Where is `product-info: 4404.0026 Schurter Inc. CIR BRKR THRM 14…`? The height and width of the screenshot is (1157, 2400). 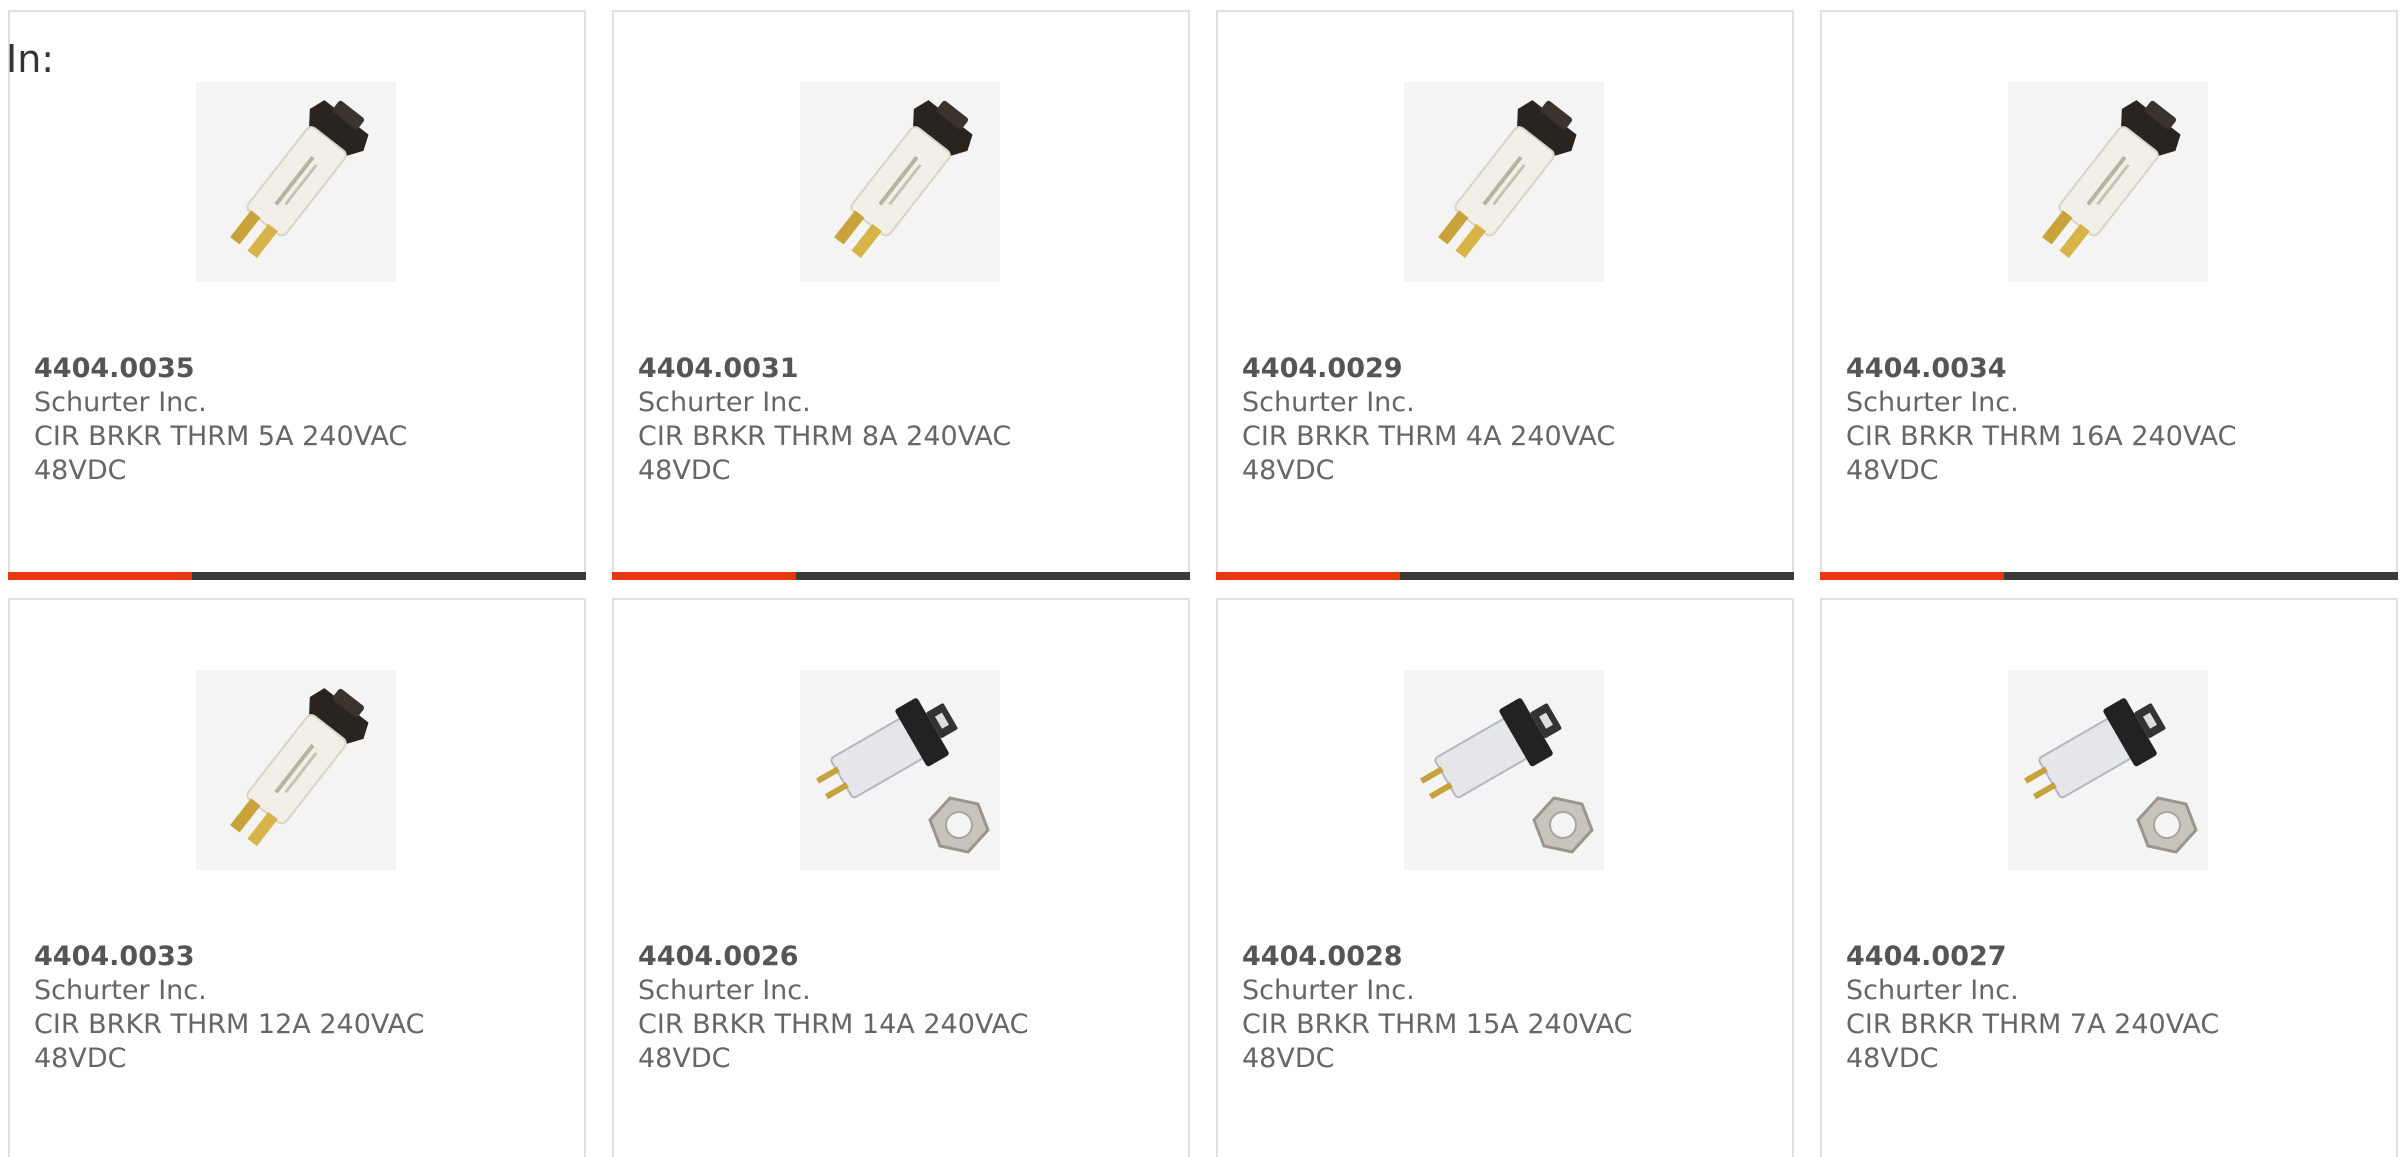
product-info: 4404.0026 Schurter Inc. CIR BRKR THRM 14… is located at coordinates (908, 1008).